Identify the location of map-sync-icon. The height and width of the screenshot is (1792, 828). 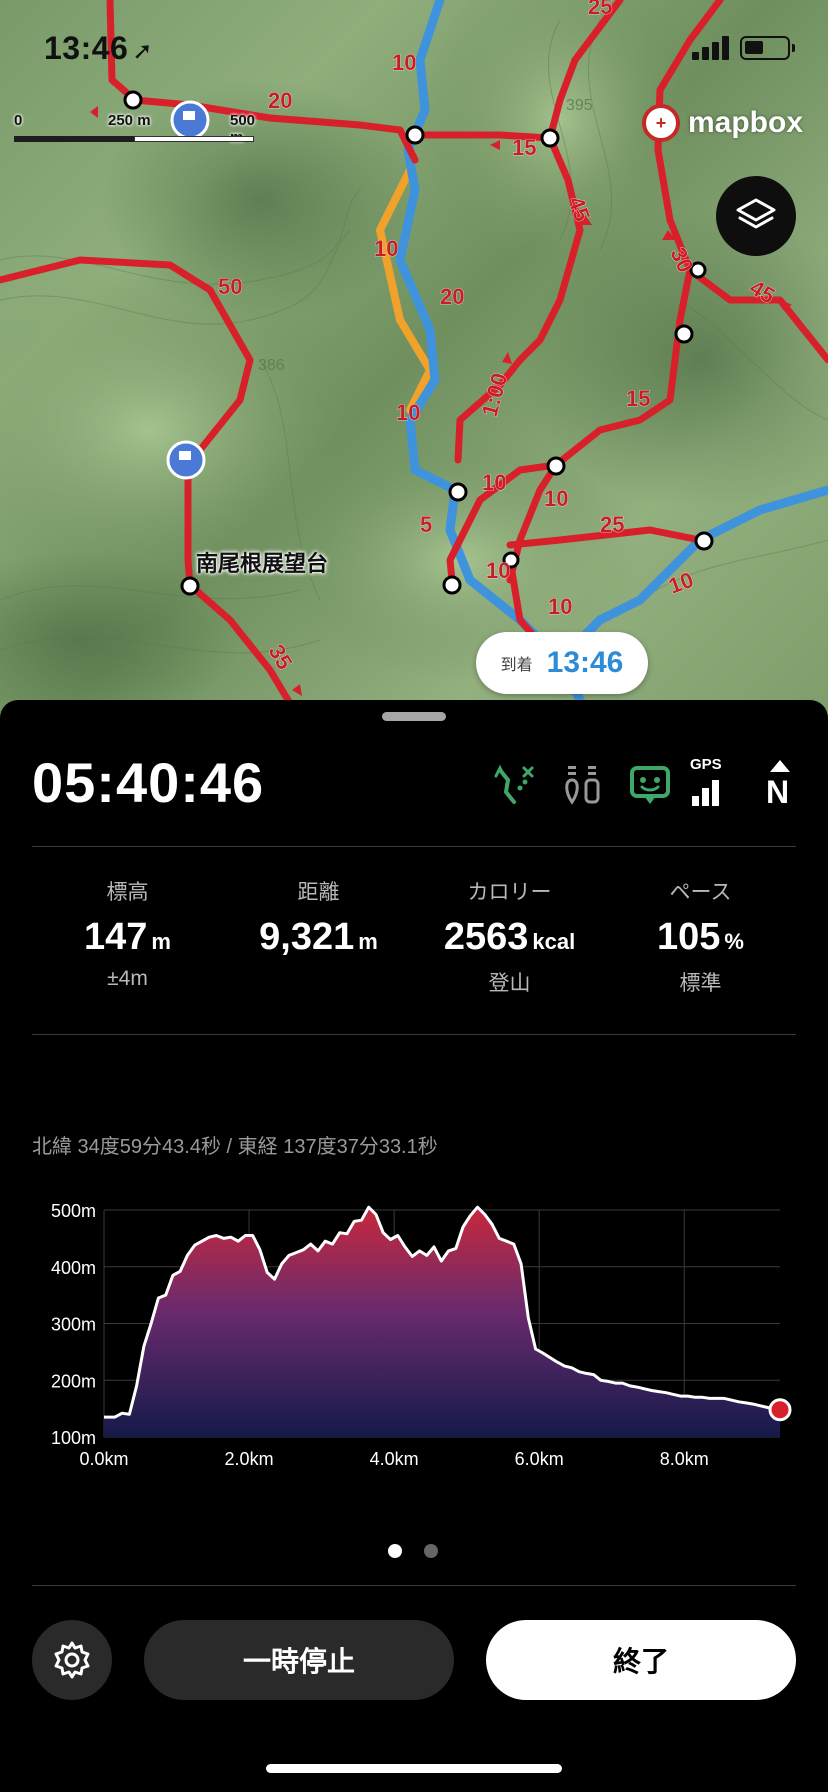
(650, 784).